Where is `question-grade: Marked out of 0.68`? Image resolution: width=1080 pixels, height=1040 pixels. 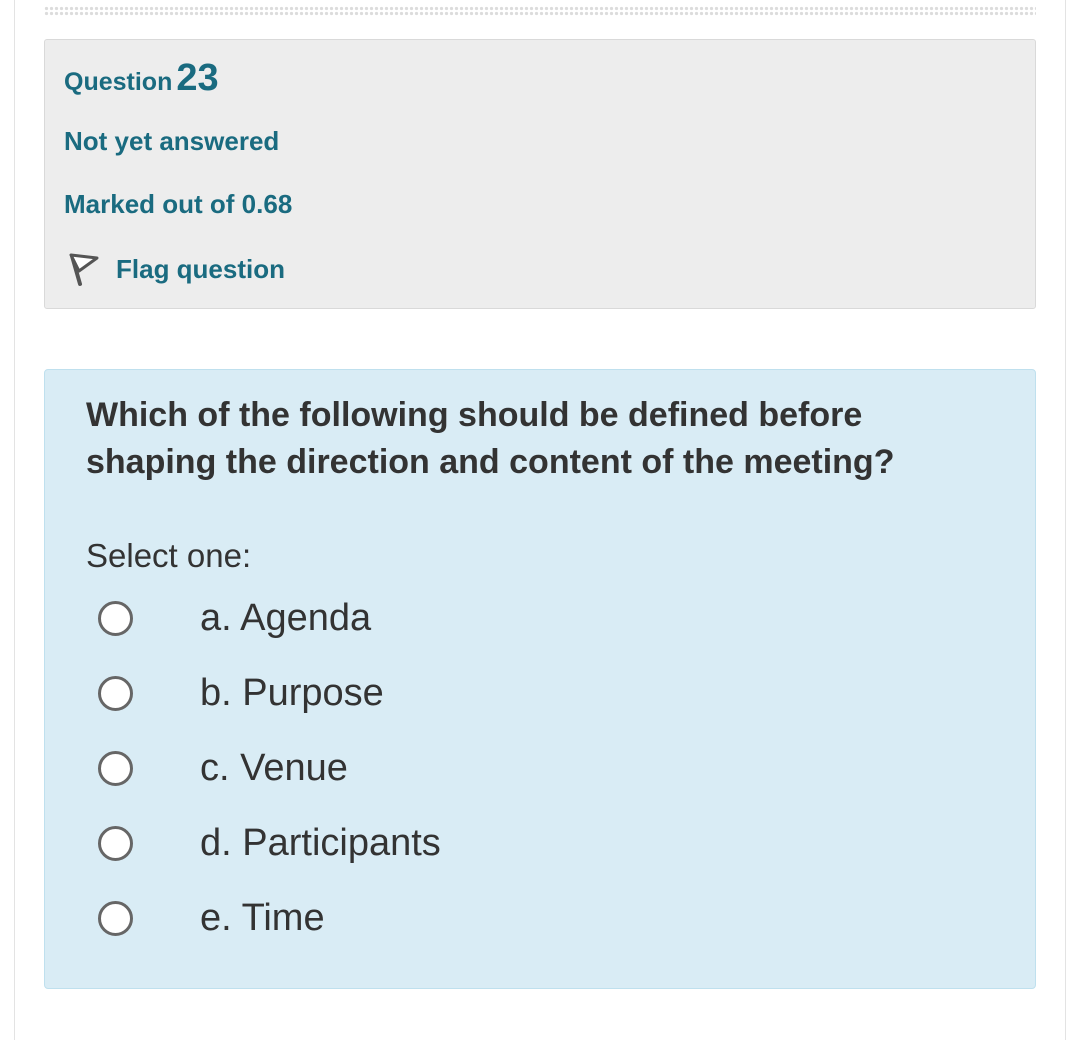
question-grade: Marked out of 0.68 is located at coordinates (178, 204).